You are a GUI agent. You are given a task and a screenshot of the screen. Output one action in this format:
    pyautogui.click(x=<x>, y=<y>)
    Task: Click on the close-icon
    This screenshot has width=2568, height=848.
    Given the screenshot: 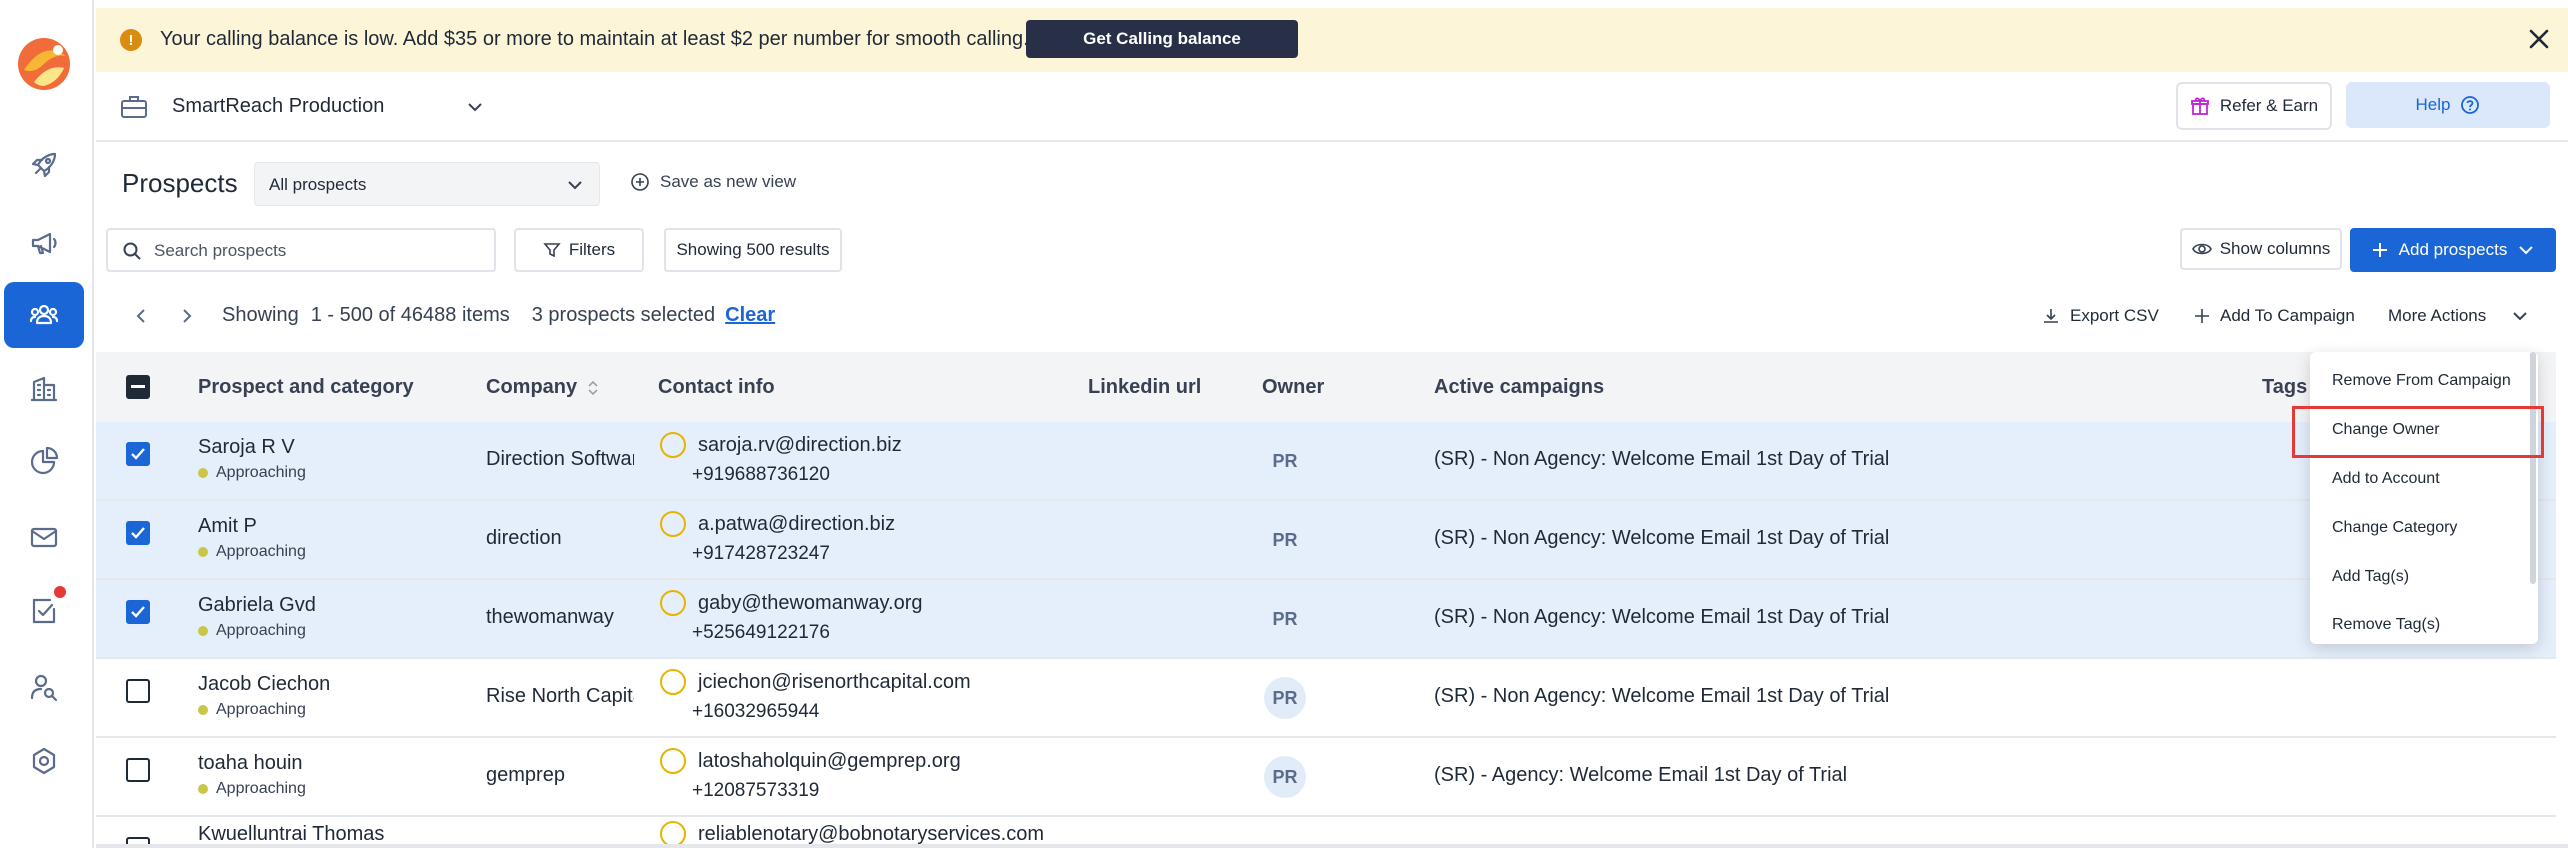 What is the action you would take?
    pyautogui.click(x=2539, y=39)
    